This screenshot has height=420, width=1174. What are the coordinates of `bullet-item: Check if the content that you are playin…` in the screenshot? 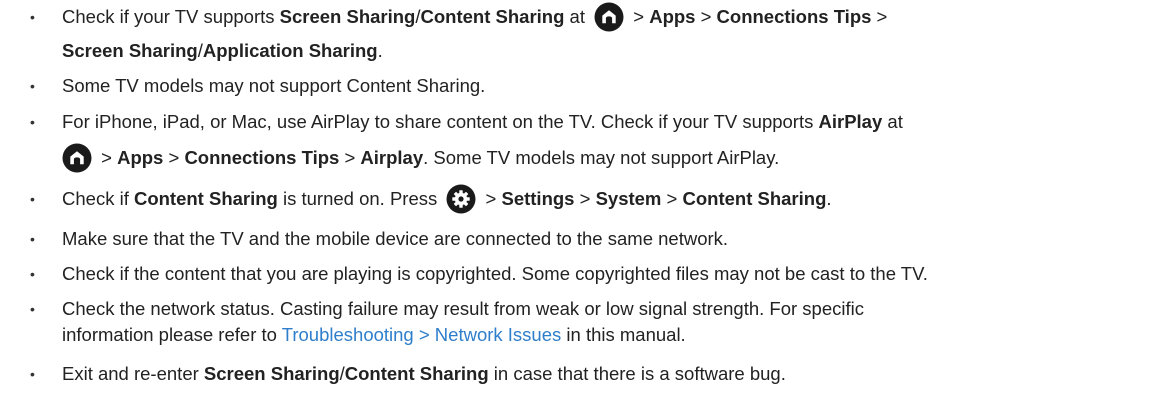 It's located at (587, 274).